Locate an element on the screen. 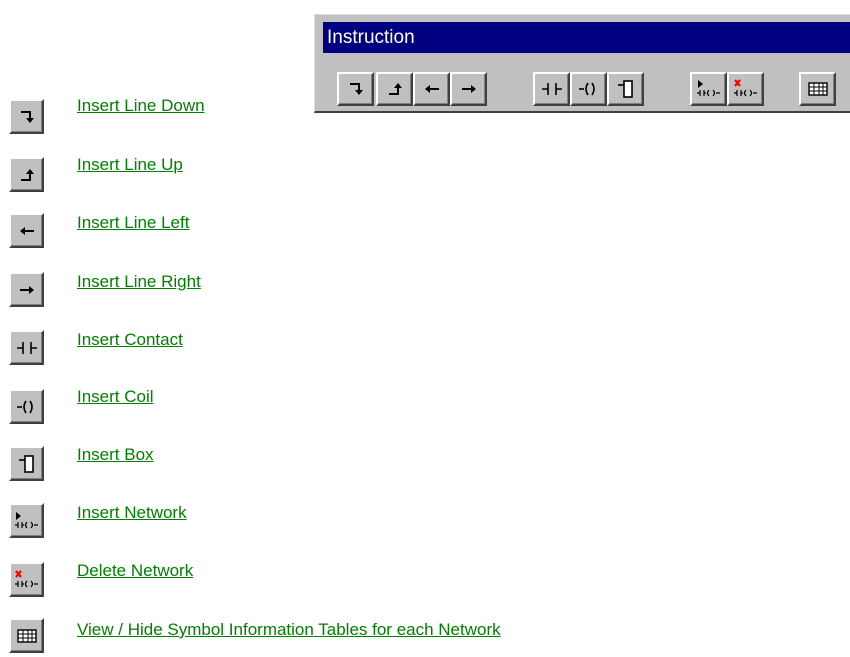  toolbar-line-right-button is located at coordinates (468, 89).